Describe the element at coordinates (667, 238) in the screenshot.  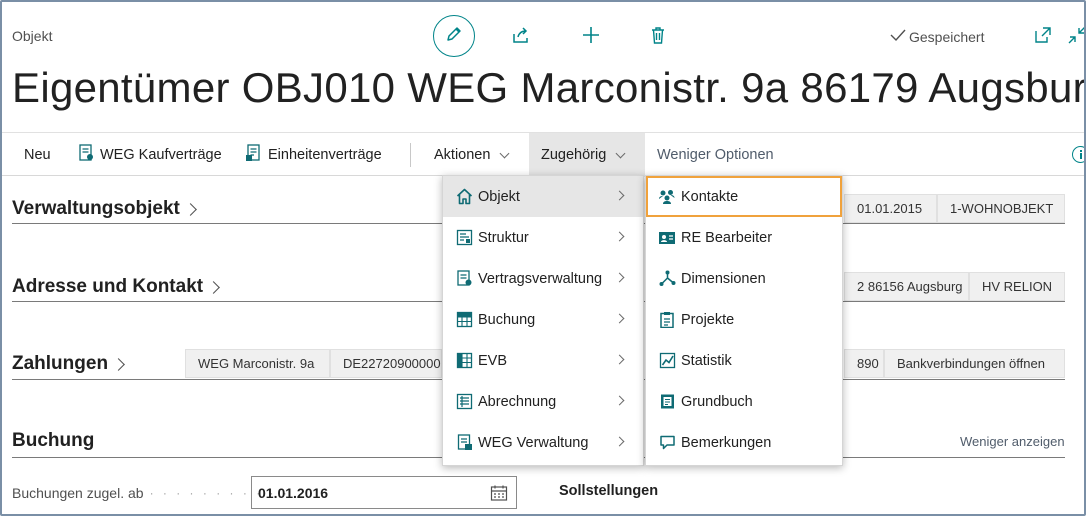
I see `id-card-icon` at that location.